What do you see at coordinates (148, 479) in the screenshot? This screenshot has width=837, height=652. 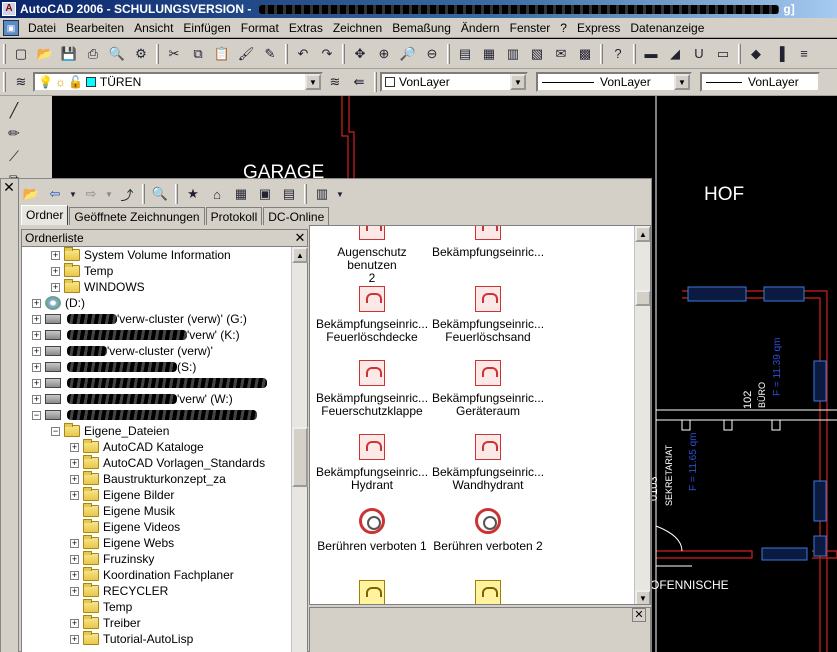 I see `tree-row: + Baustrukturkonzept_za` at bounding box center [148, 479].